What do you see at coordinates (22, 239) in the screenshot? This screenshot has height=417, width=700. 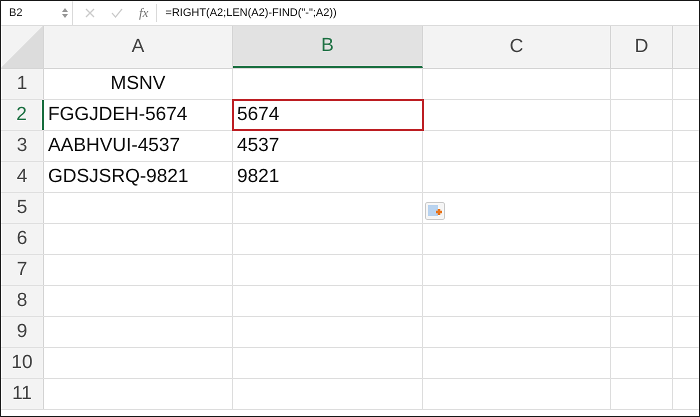 I see `row-header: 6` at bounding box center [22, 239].